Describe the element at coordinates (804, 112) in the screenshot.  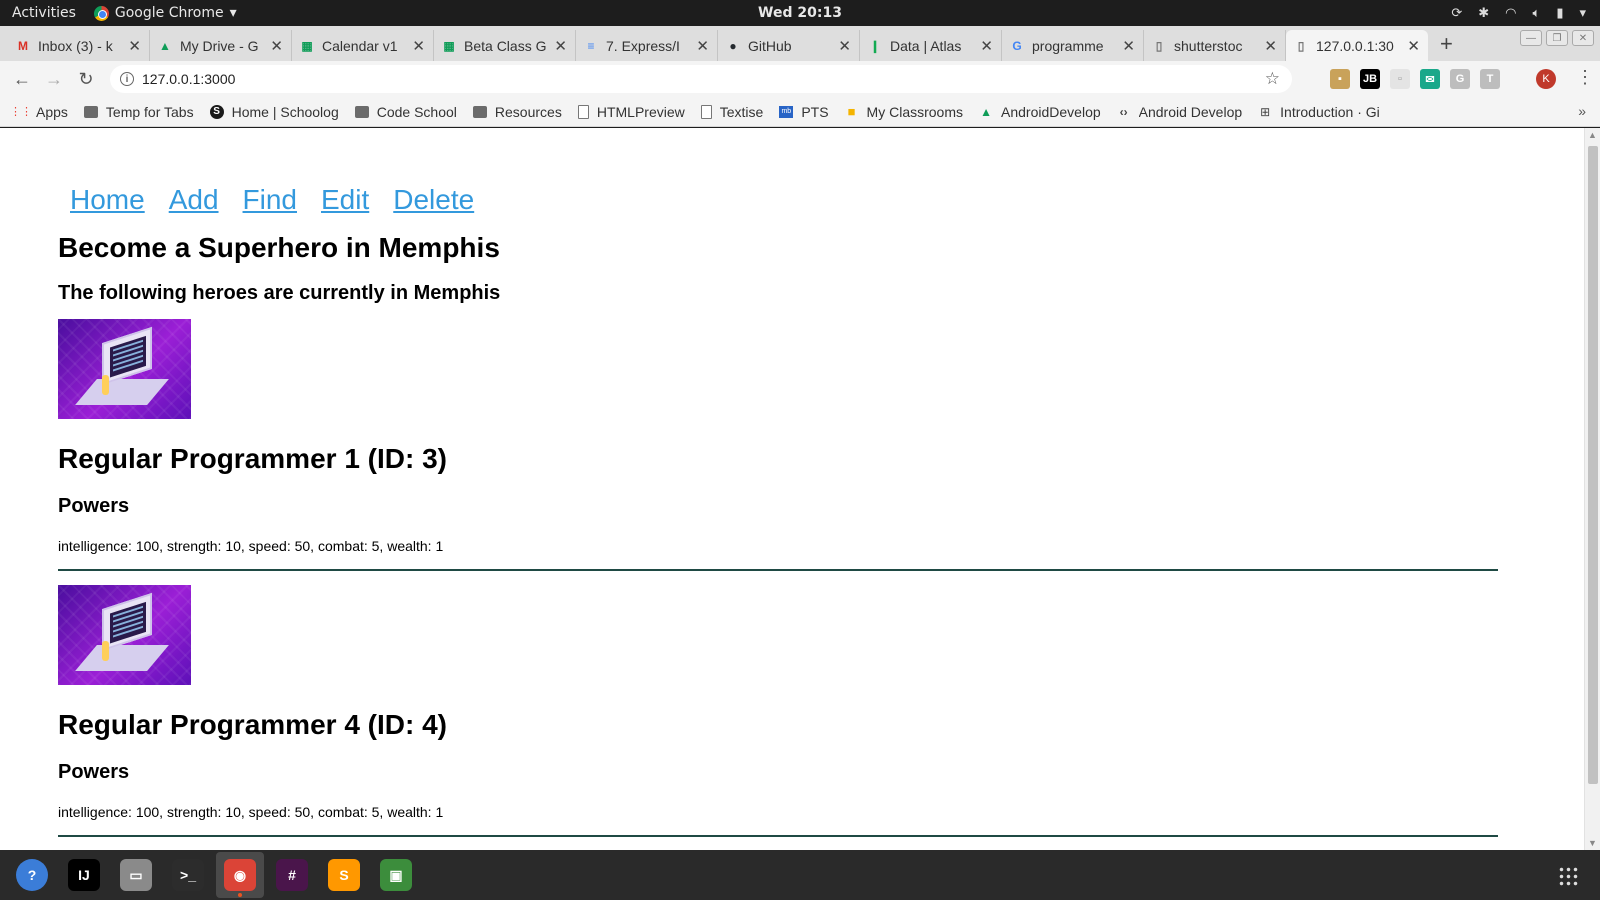
I see `bookmark-item: mb PTS` at that location.